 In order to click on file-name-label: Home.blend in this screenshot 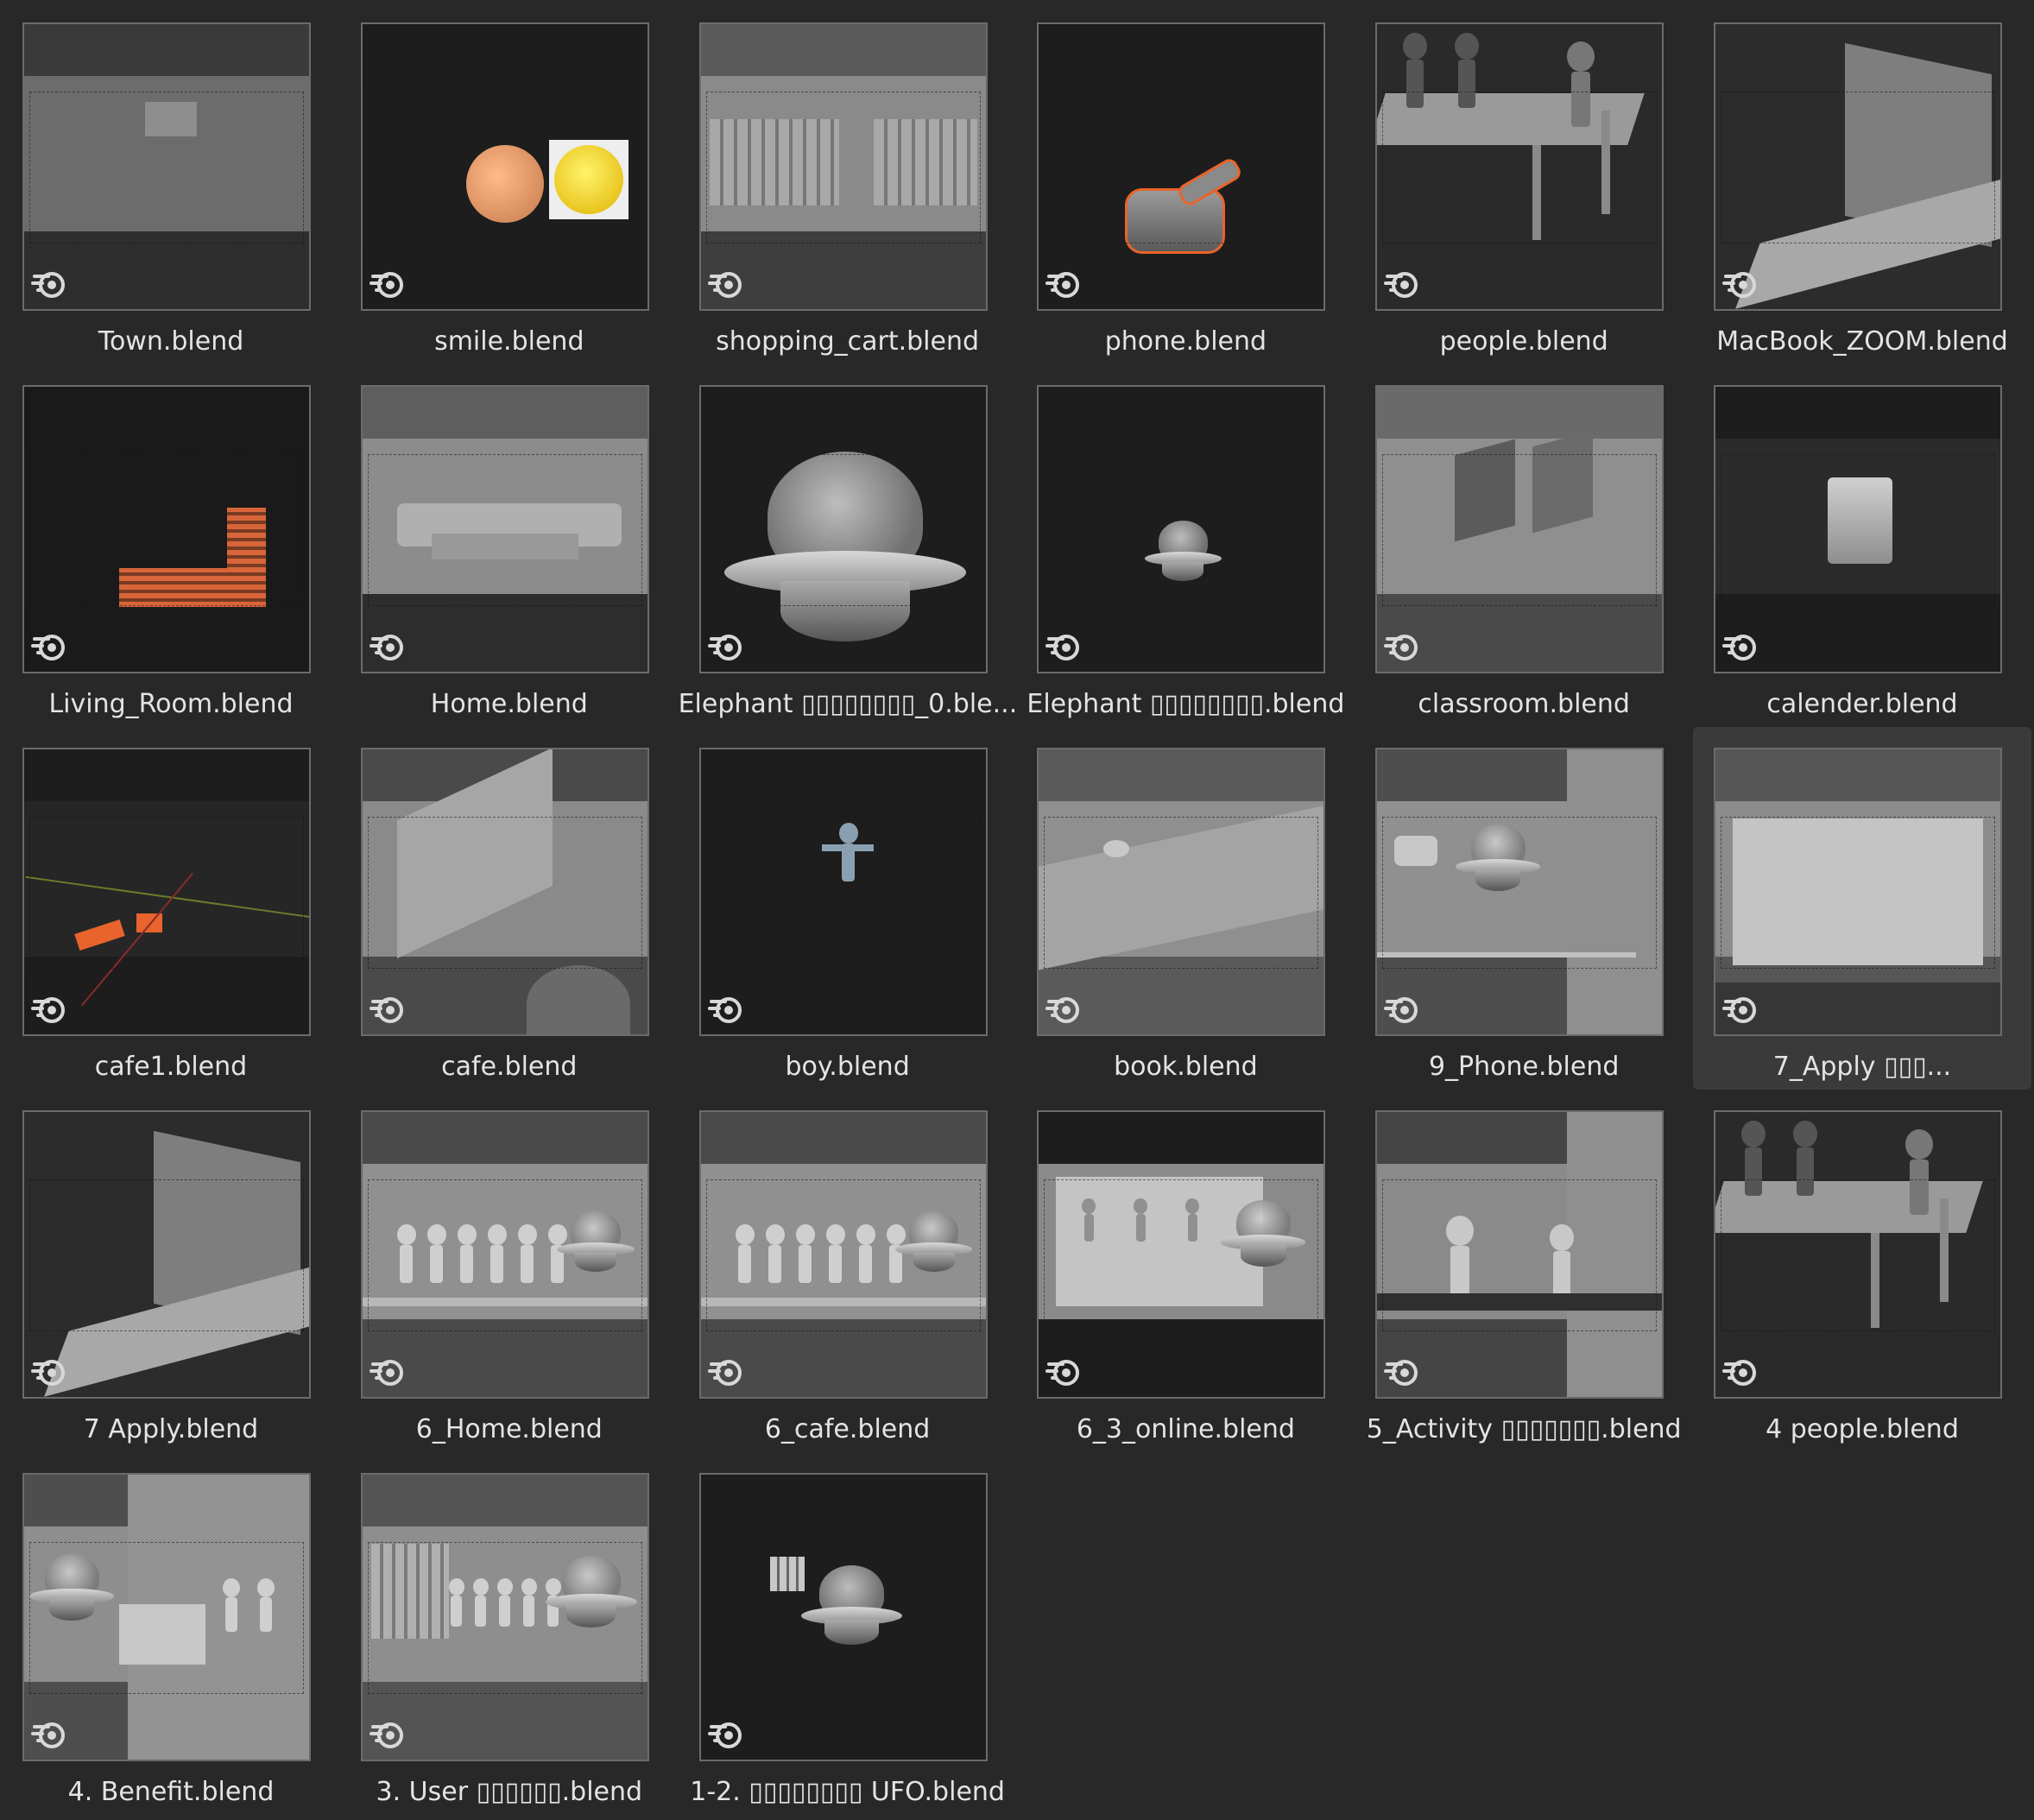, I will do `click(509, 704)`.